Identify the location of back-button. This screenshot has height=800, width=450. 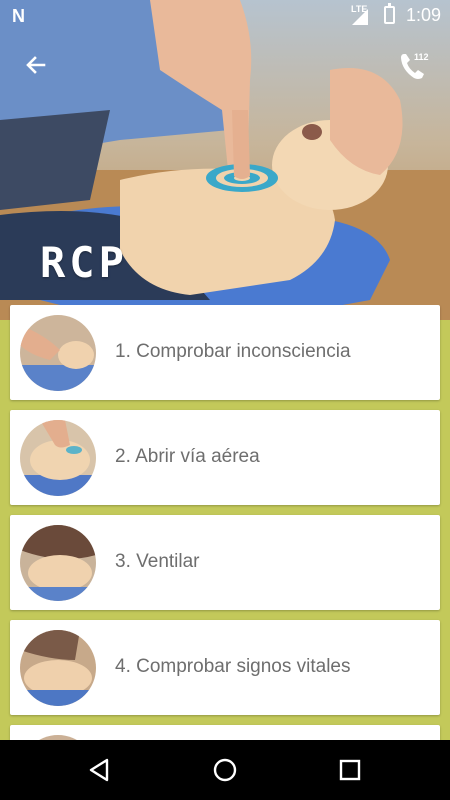
(36, 66).